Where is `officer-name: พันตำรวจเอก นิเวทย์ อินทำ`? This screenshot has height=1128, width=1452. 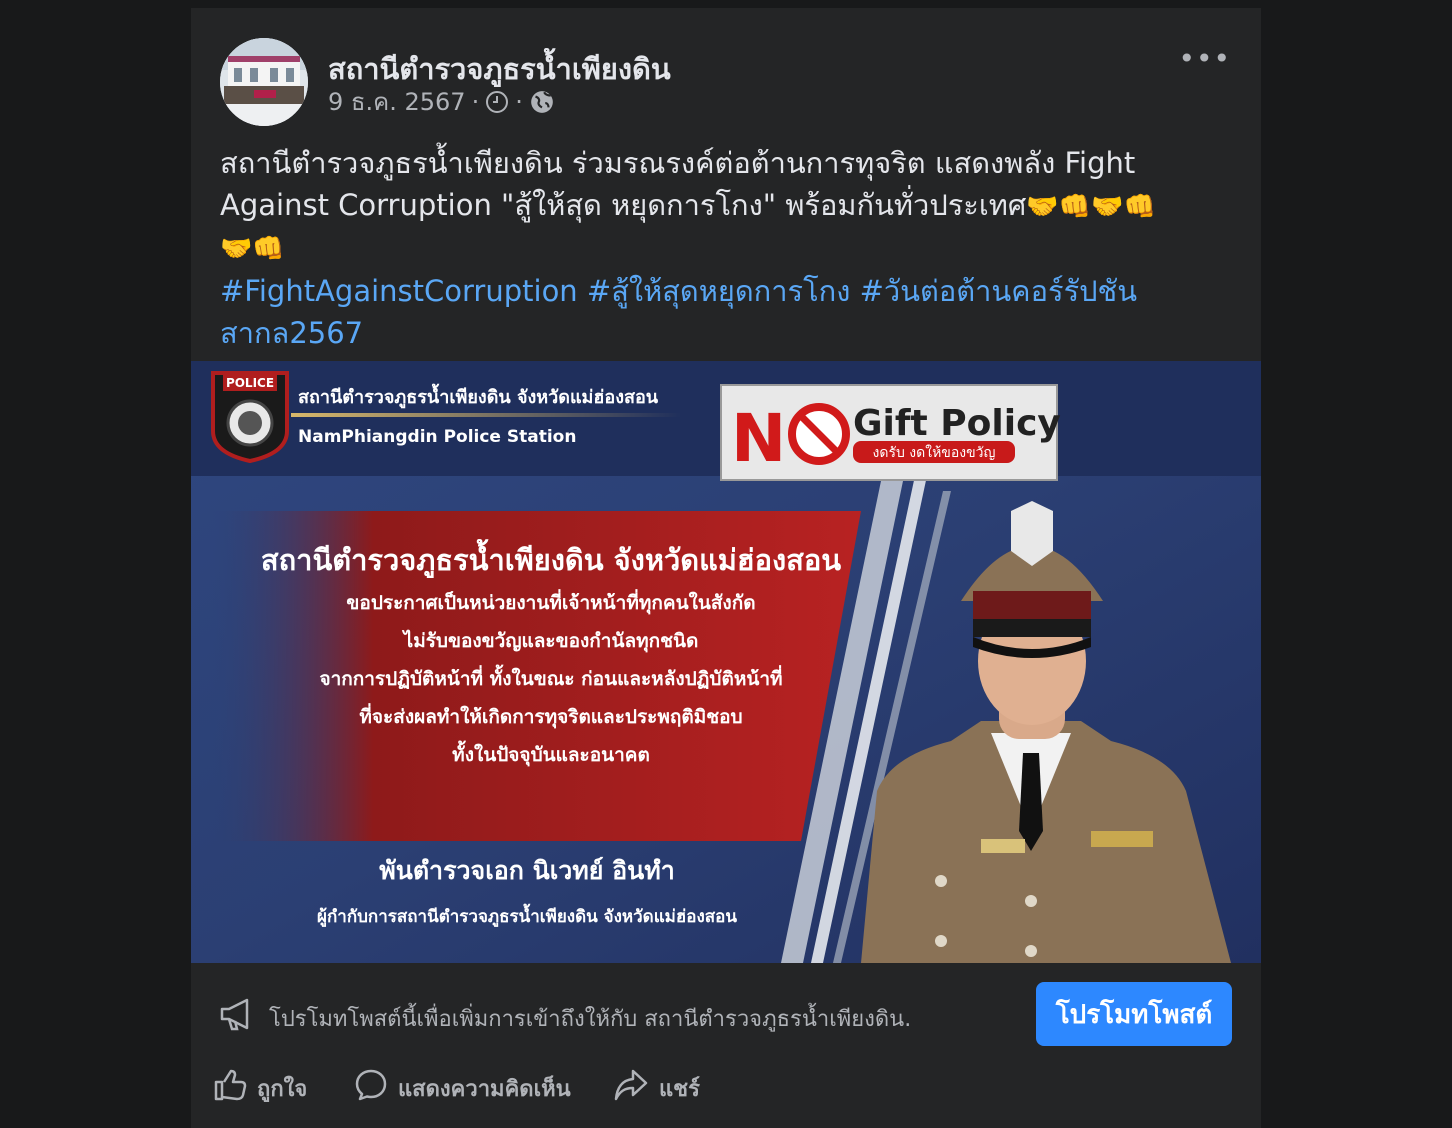
officer-name: พันตำรวจเอก นิเวทย์ อินทำ is located at coordinates (526, 870).